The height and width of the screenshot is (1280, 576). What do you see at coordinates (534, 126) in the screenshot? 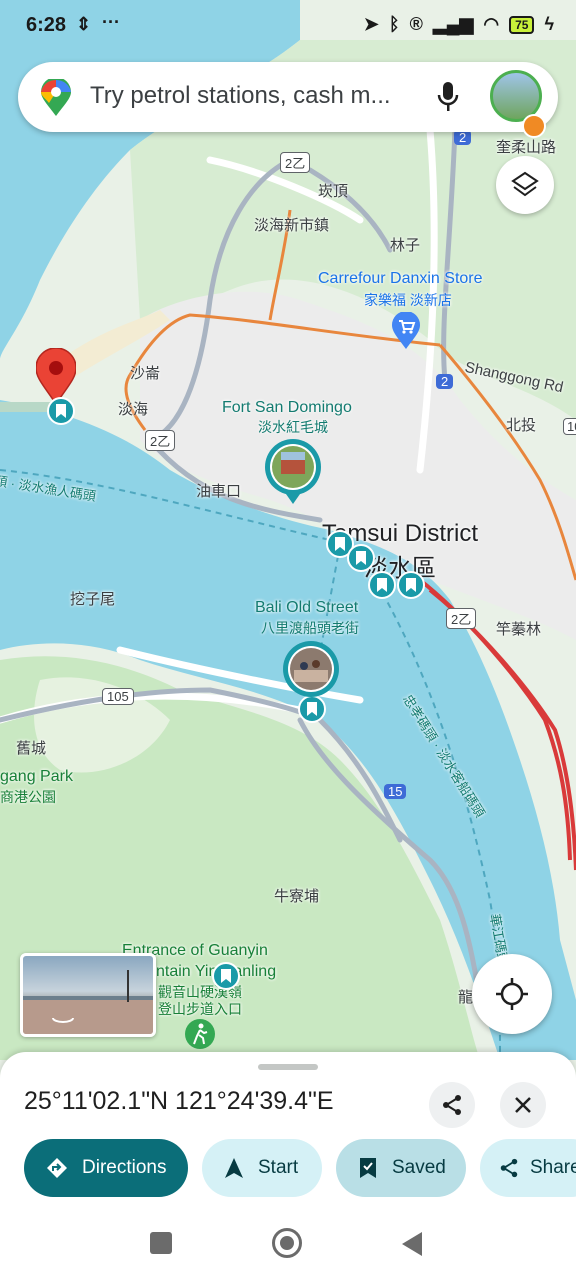
I see `account-status-dot` at bounding box center [534, 126].